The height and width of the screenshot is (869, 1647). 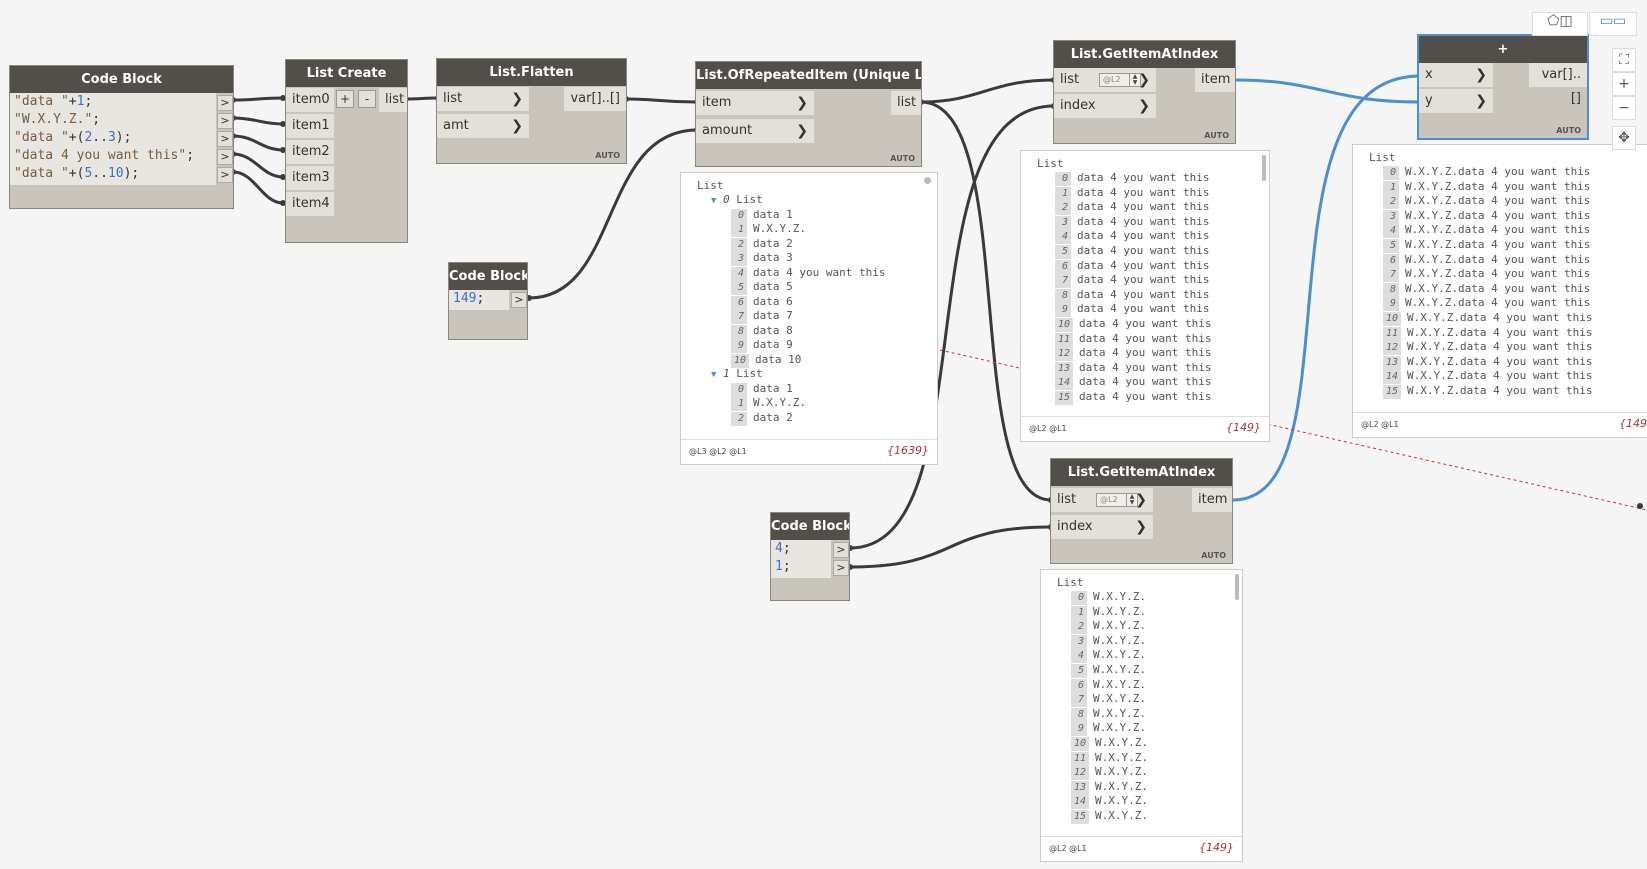 What do you see at coordinates (1132, 178) in the screenshot?
I see `list-item: 0 data 4 you want this` at bounding box center [1132, 178].